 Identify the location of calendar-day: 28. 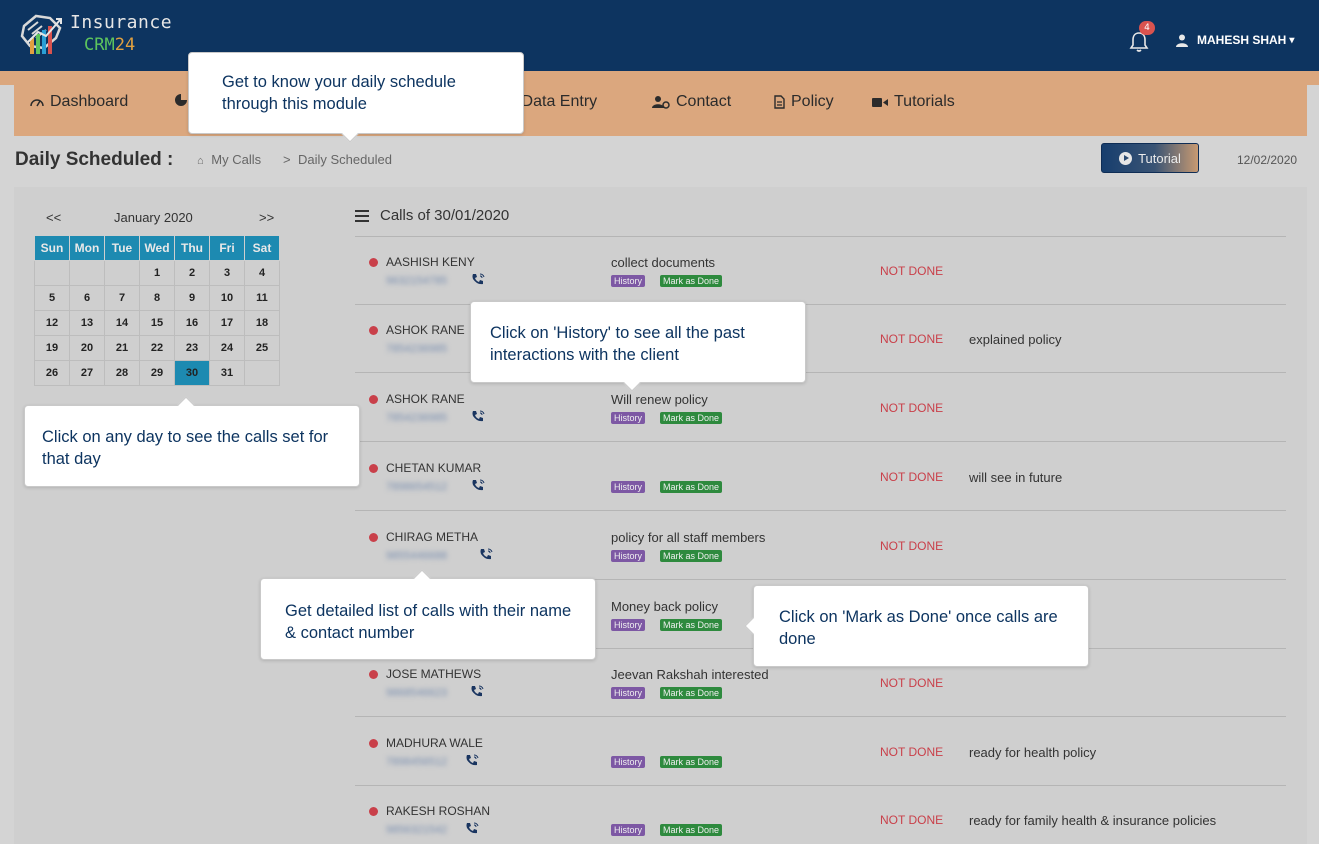
(122, 373).